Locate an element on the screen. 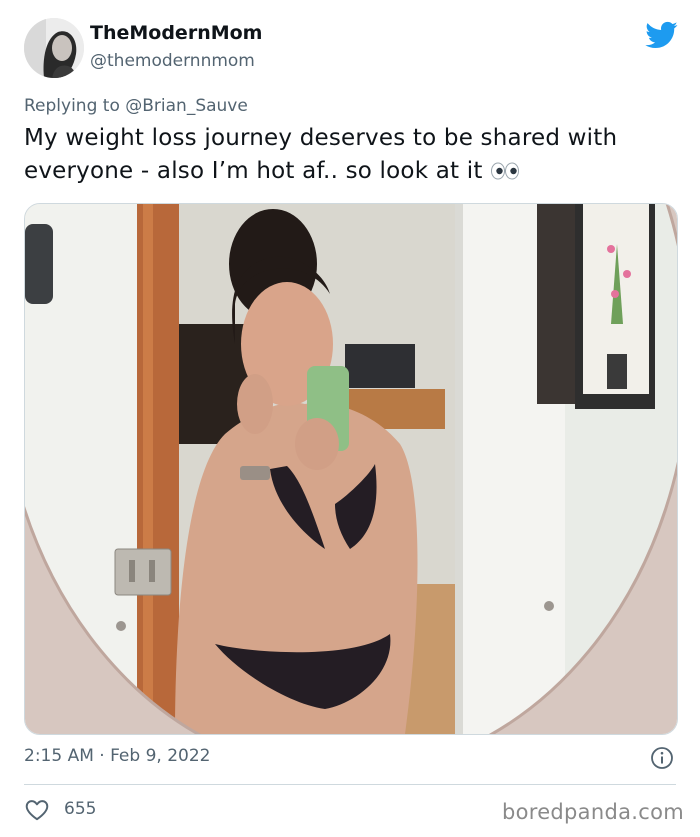 Image resolution: width=700 pixels, height=837 pixels. heart-icon is located at coordinates (37, 810).